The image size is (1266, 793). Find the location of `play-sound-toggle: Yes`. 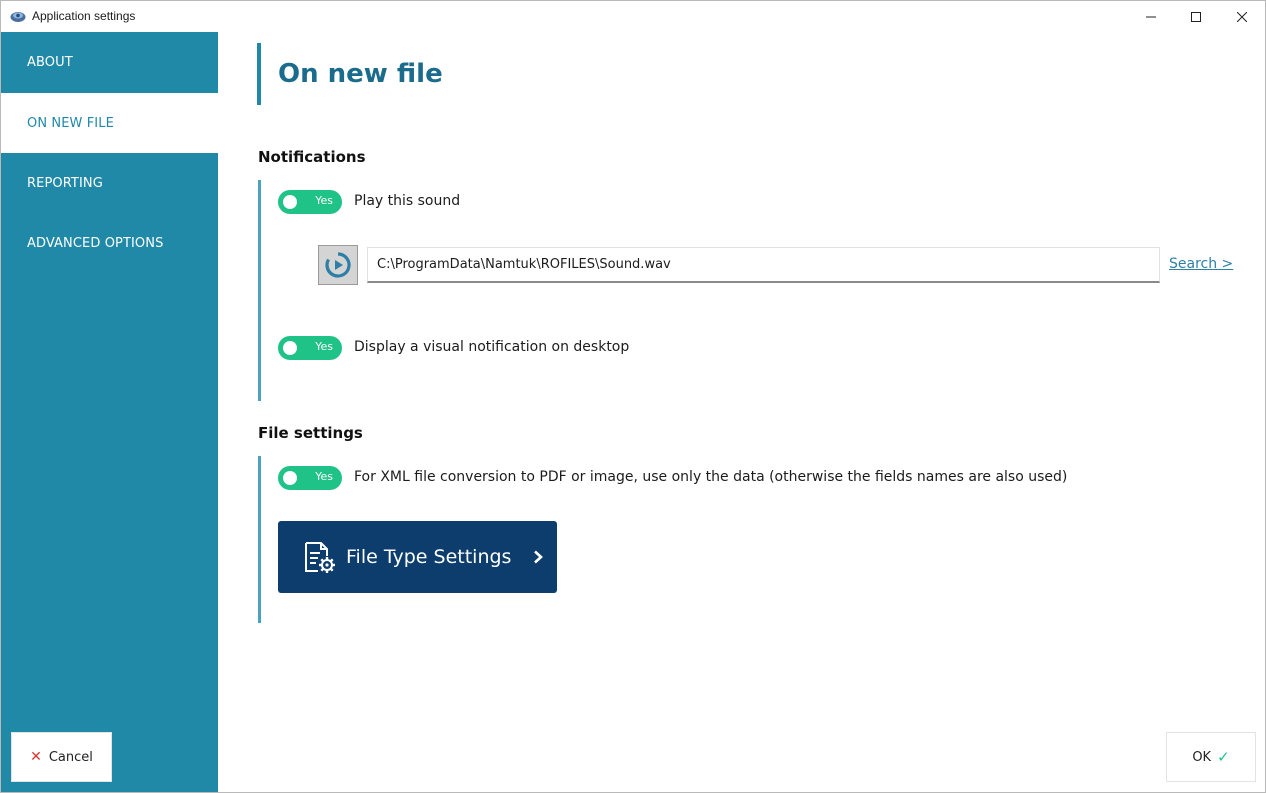

play-sound-toggle: Yes is located at coordinates (310, 202).